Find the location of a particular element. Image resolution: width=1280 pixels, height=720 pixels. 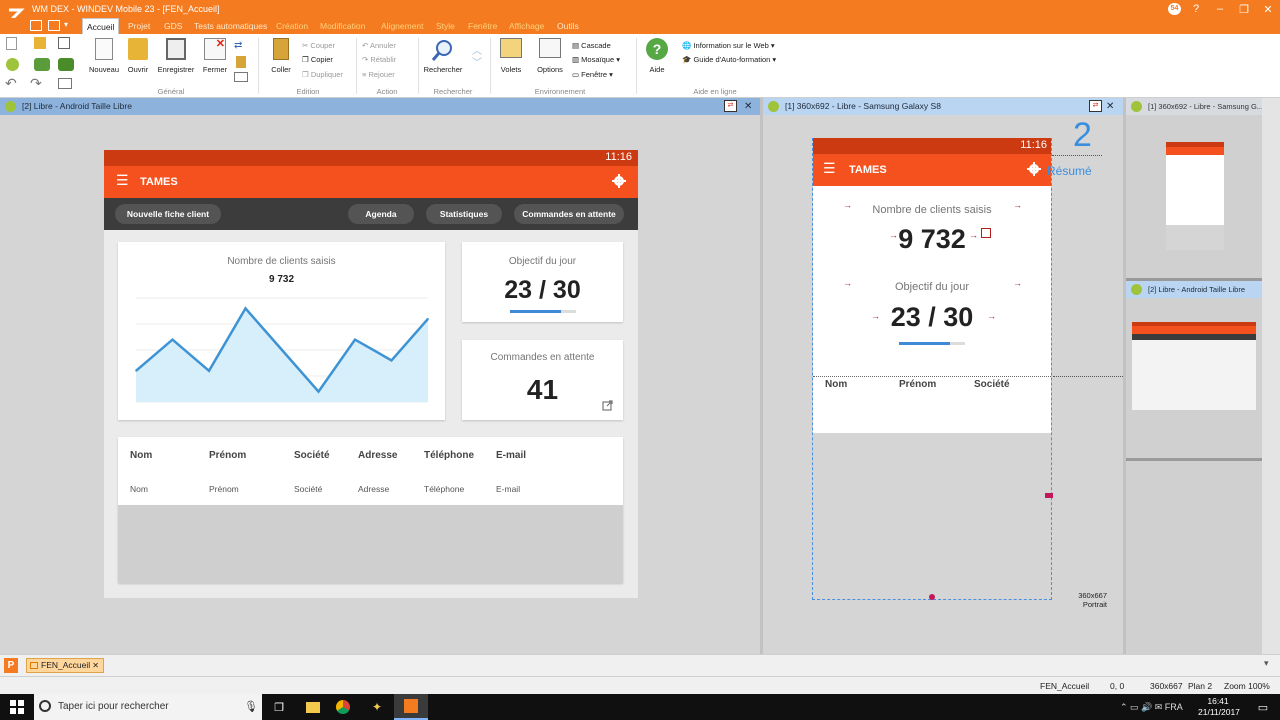

table-header-telephone: Téléphone is located at coordinates (449, 455).